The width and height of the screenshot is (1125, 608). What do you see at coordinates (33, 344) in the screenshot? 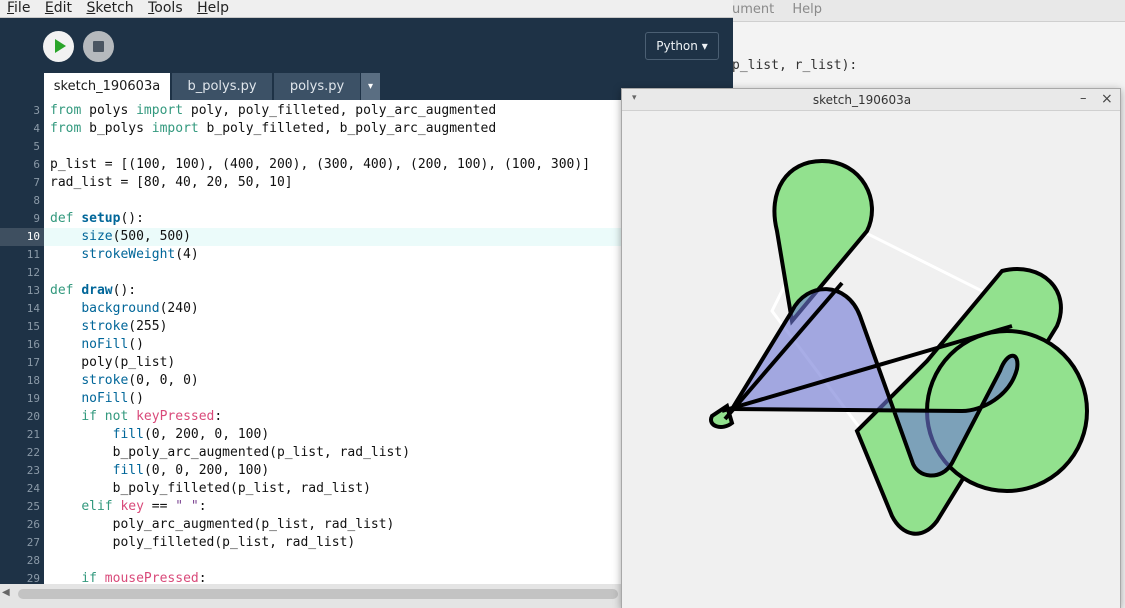
I see `line-number: 16` at bounding box center [33, 344].